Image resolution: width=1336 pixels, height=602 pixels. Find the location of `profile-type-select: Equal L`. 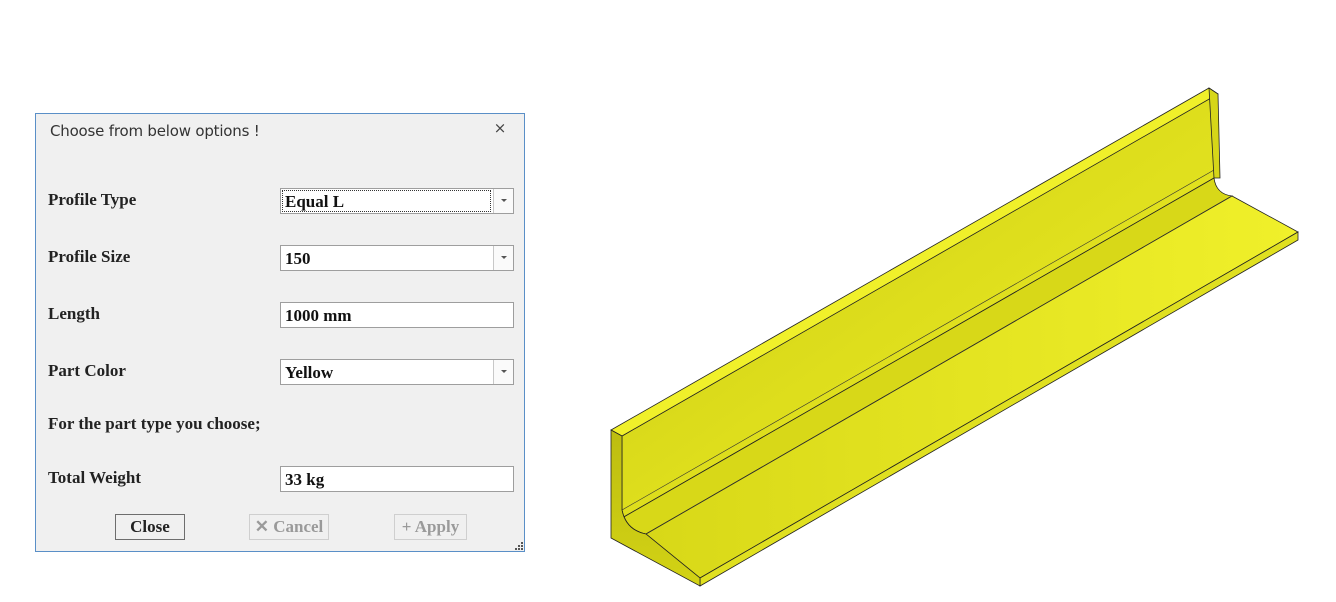

profile-type-select: Equal L is located at coordinates (397, 201).